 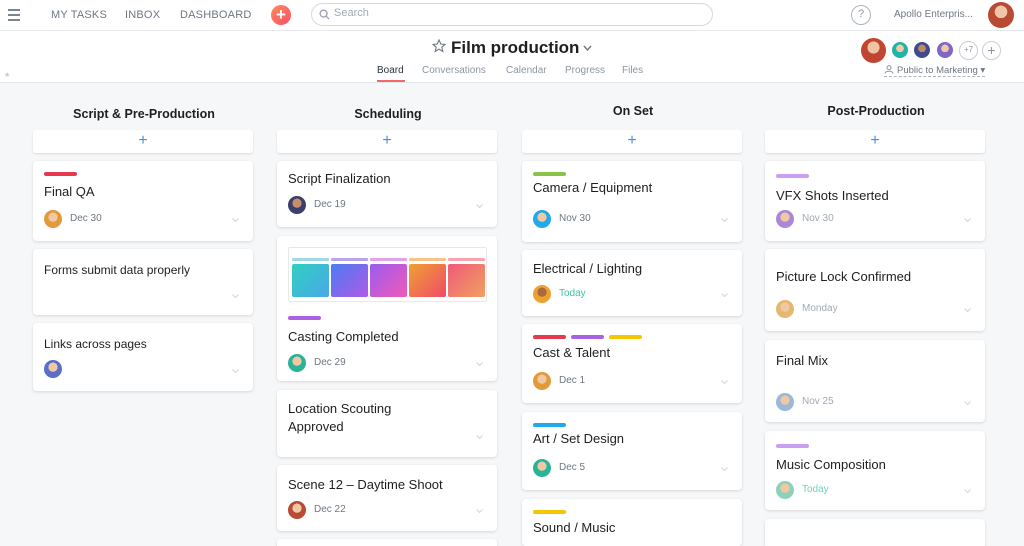 I want to click on task-card: Script Finalization Dec 19, so click(x=387, y=194).